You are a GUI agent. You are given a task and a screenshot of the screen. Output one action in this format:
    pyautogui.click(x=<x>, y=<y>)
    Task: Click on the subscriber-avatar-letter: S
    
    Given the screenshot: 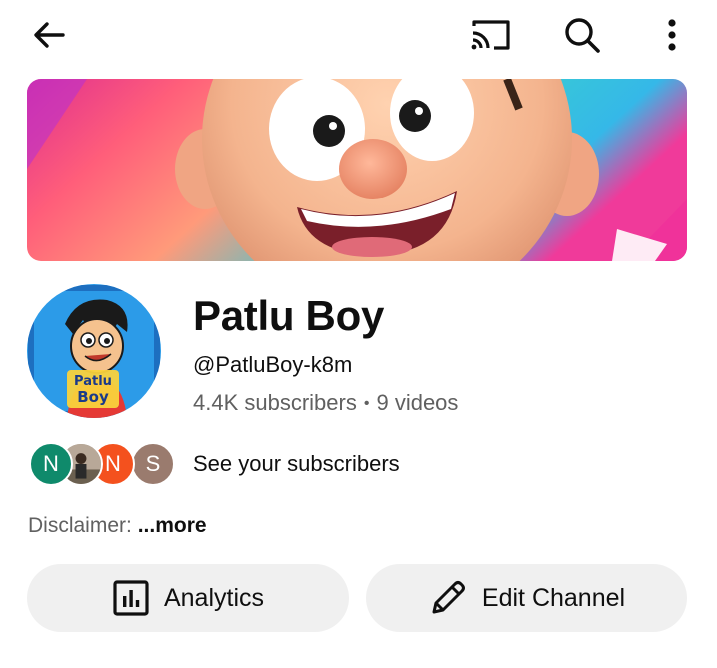 What is the action you would take?
    pyautogui.click(x=153, y=463)
    